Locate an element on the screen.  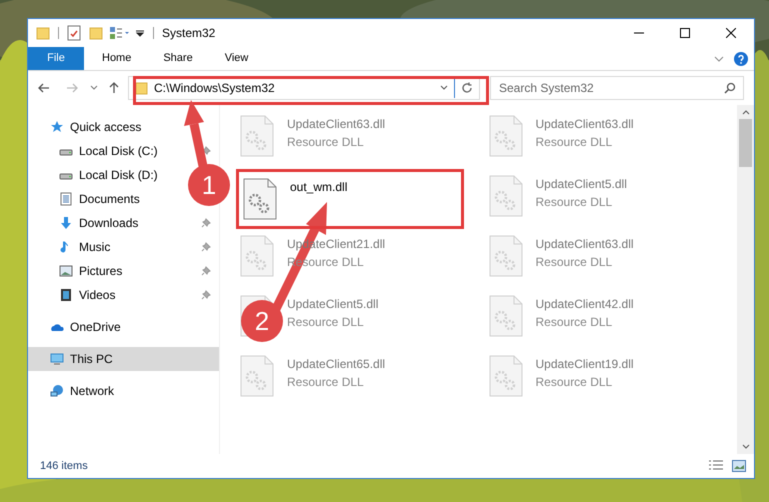
address-dropdown-icon is located at coordinates (444, 88).